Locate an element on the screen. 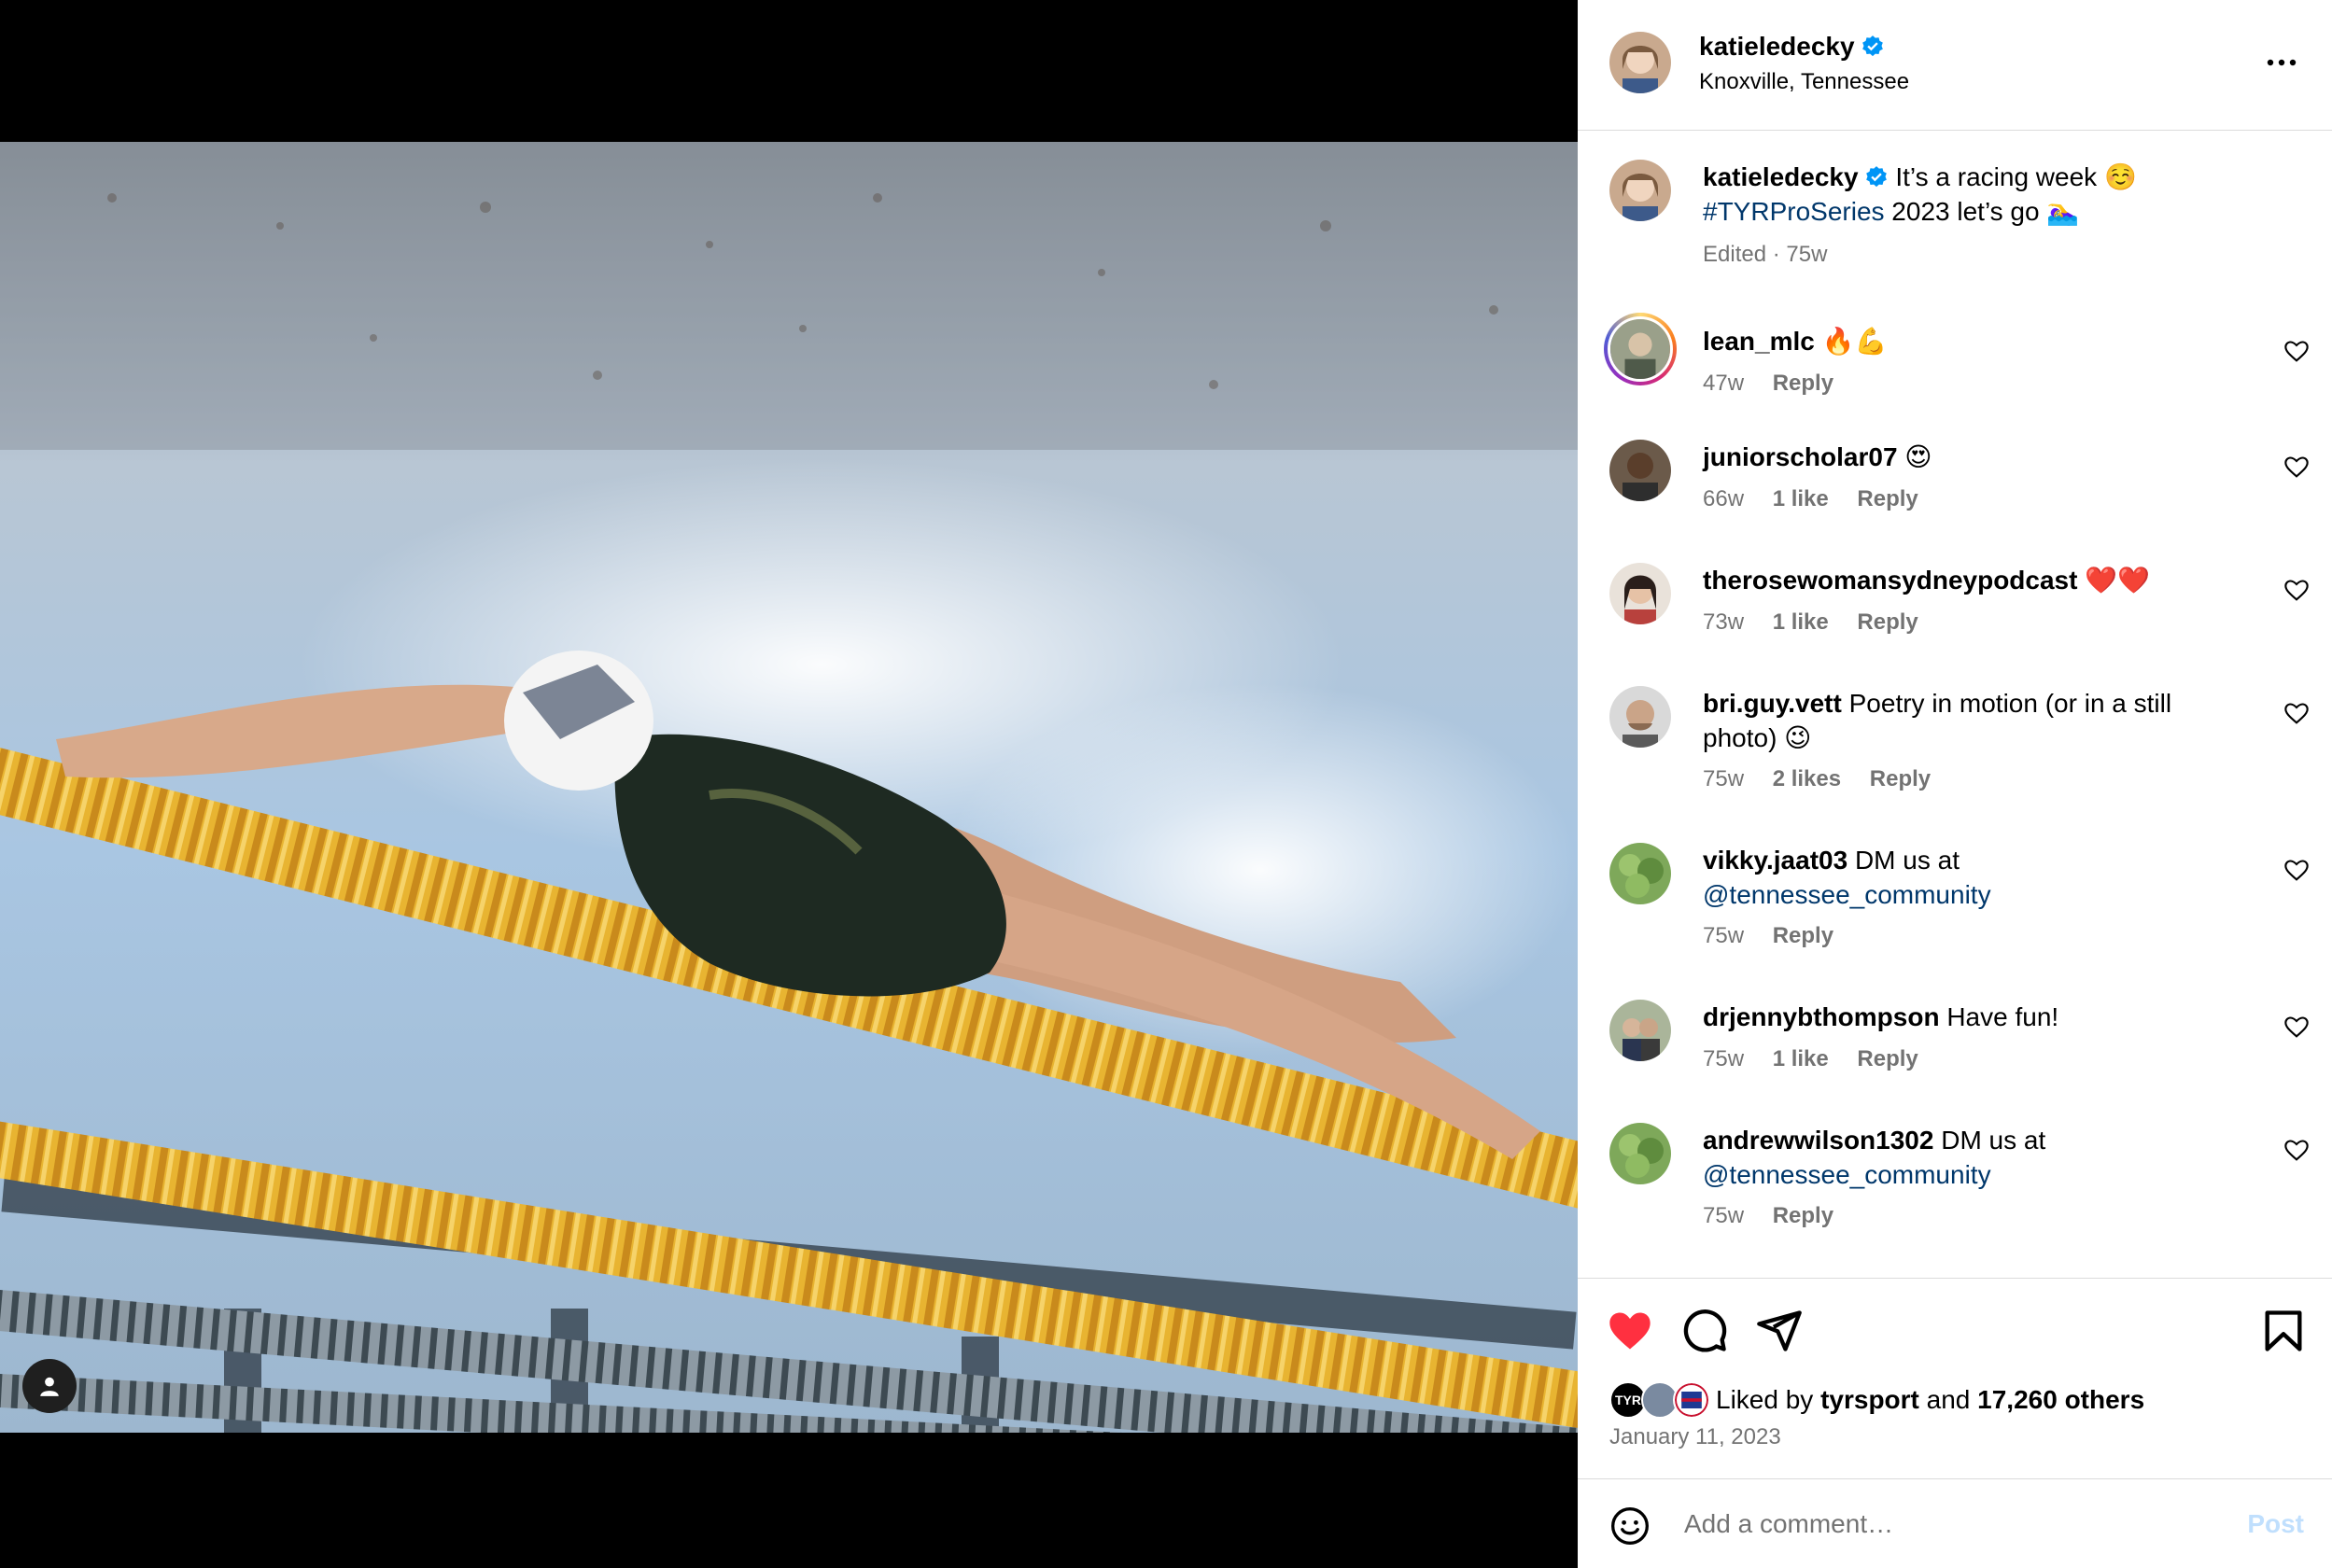 Image resolution: width=2332 pixels, height=1568 pixels. comment-text: DM us at is located at coordinates (1994, 1140).